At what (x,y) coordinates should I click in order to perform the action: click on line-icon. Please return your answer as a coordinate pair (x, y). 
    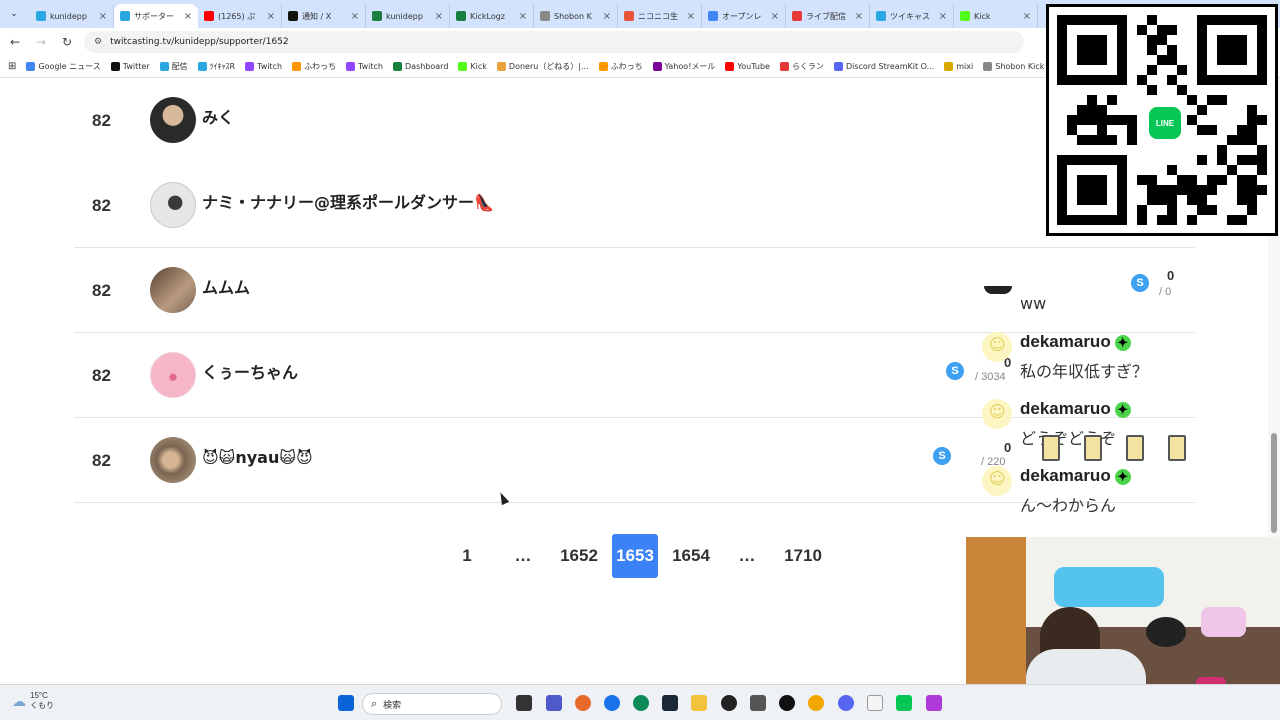
    Looking at the image, I should click on (904, 703).